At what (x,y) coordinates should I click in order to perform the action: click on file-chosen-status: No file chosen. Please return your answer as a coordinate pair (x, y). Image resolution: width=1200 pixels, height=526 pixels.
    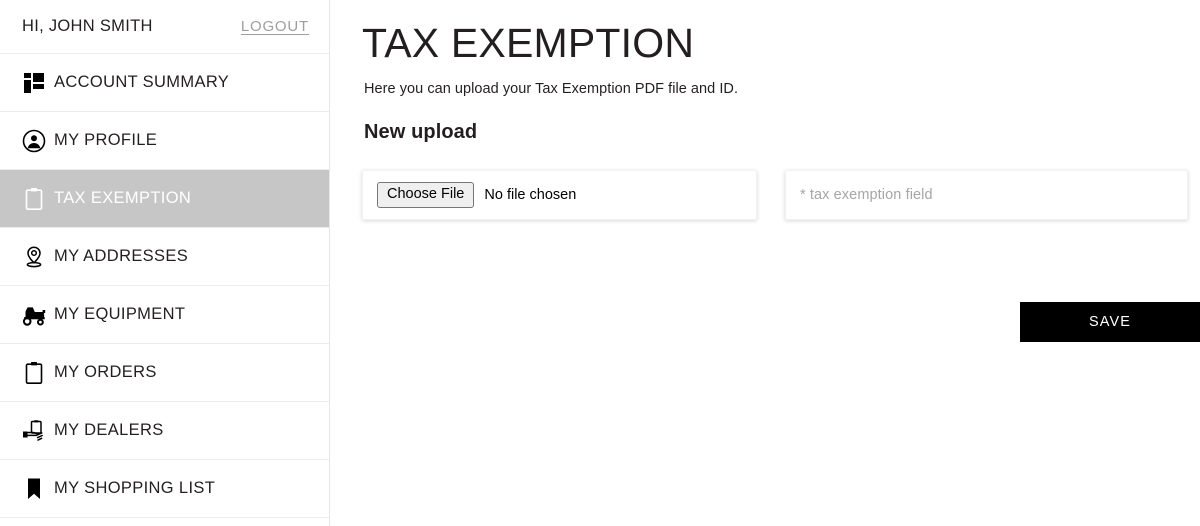
    Looking at the image, I should click on (530, 195).